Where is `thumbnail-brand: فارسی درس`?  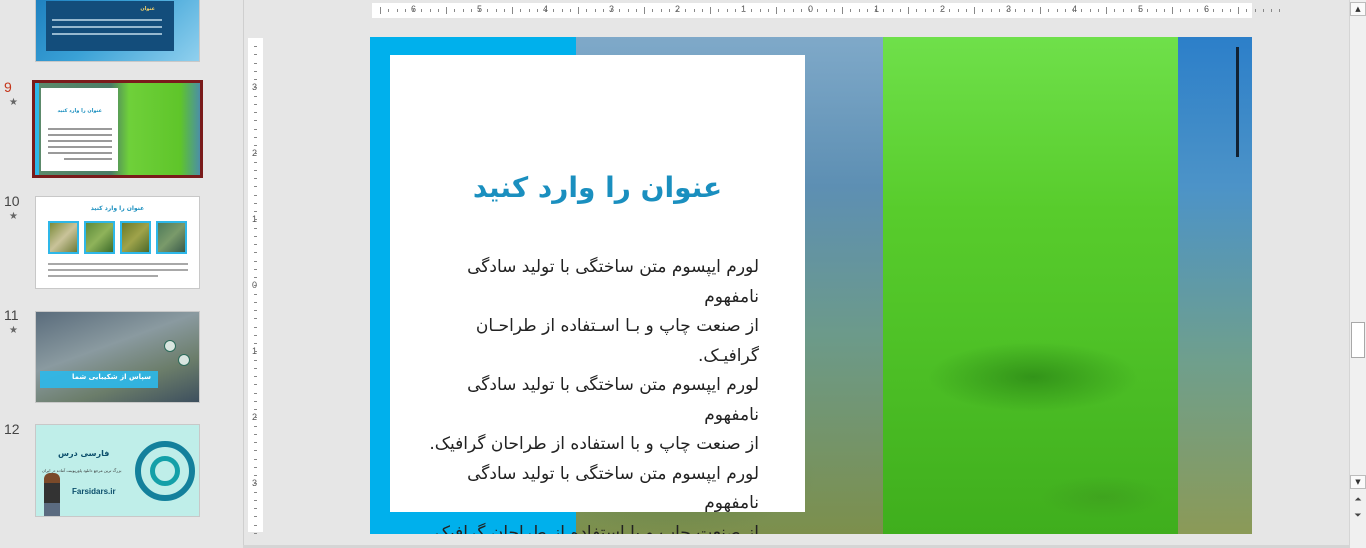 thumbnail-brand: فارسی درس is located at coordinates (84, 453).